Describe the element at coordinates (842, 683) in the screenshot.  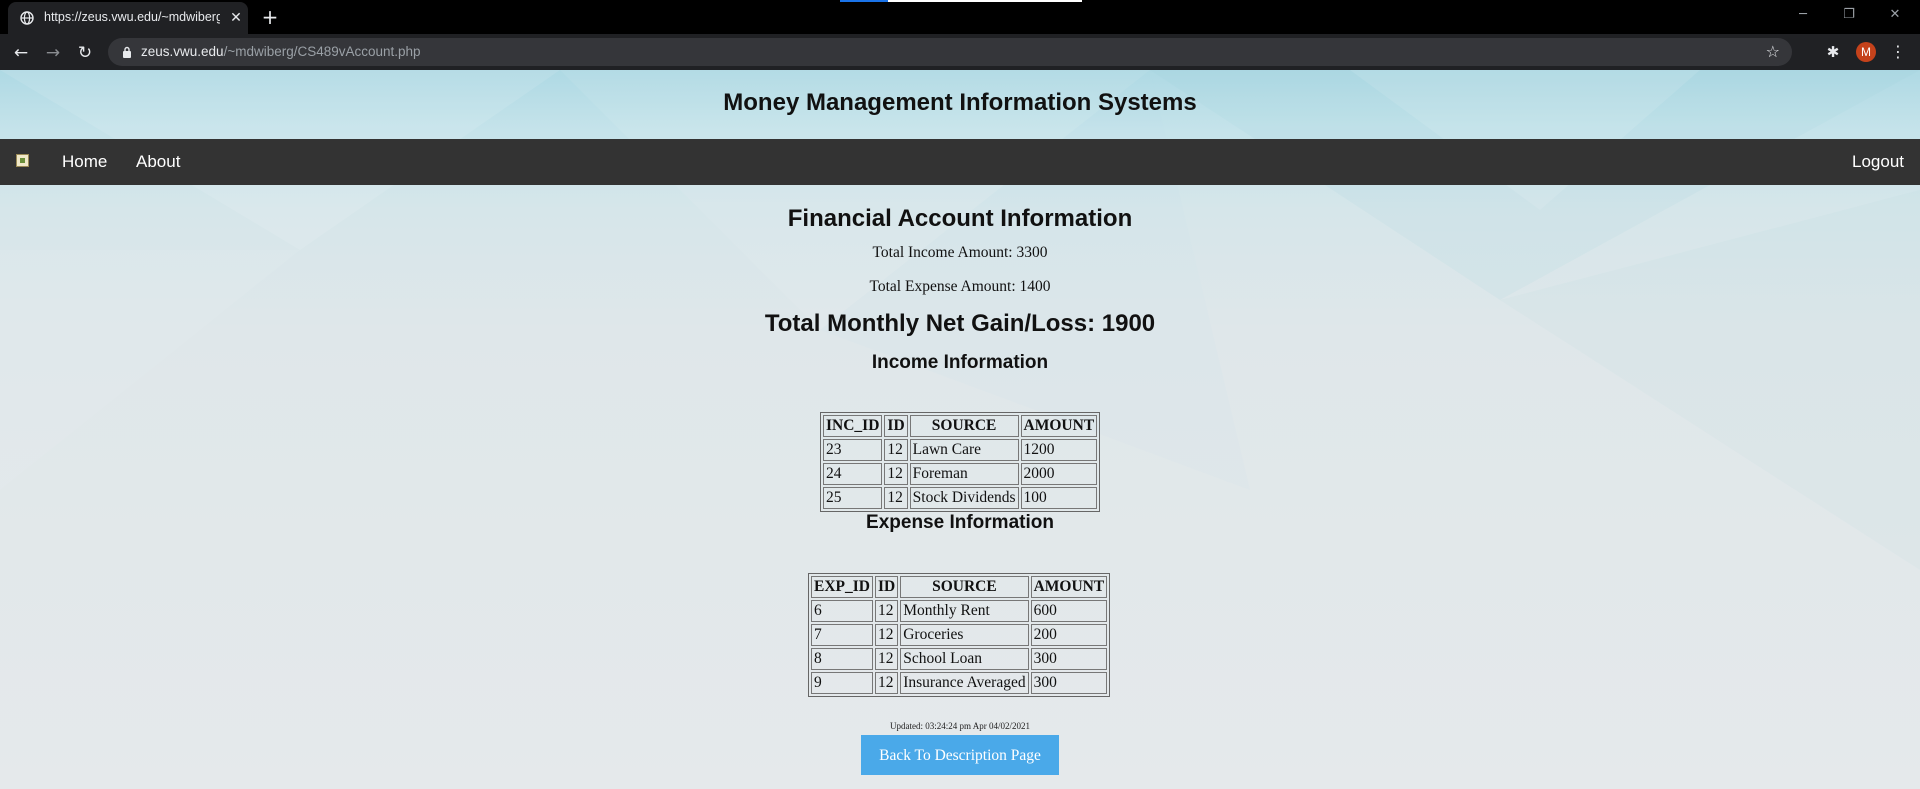
I see `table-cell: 9` at that location.